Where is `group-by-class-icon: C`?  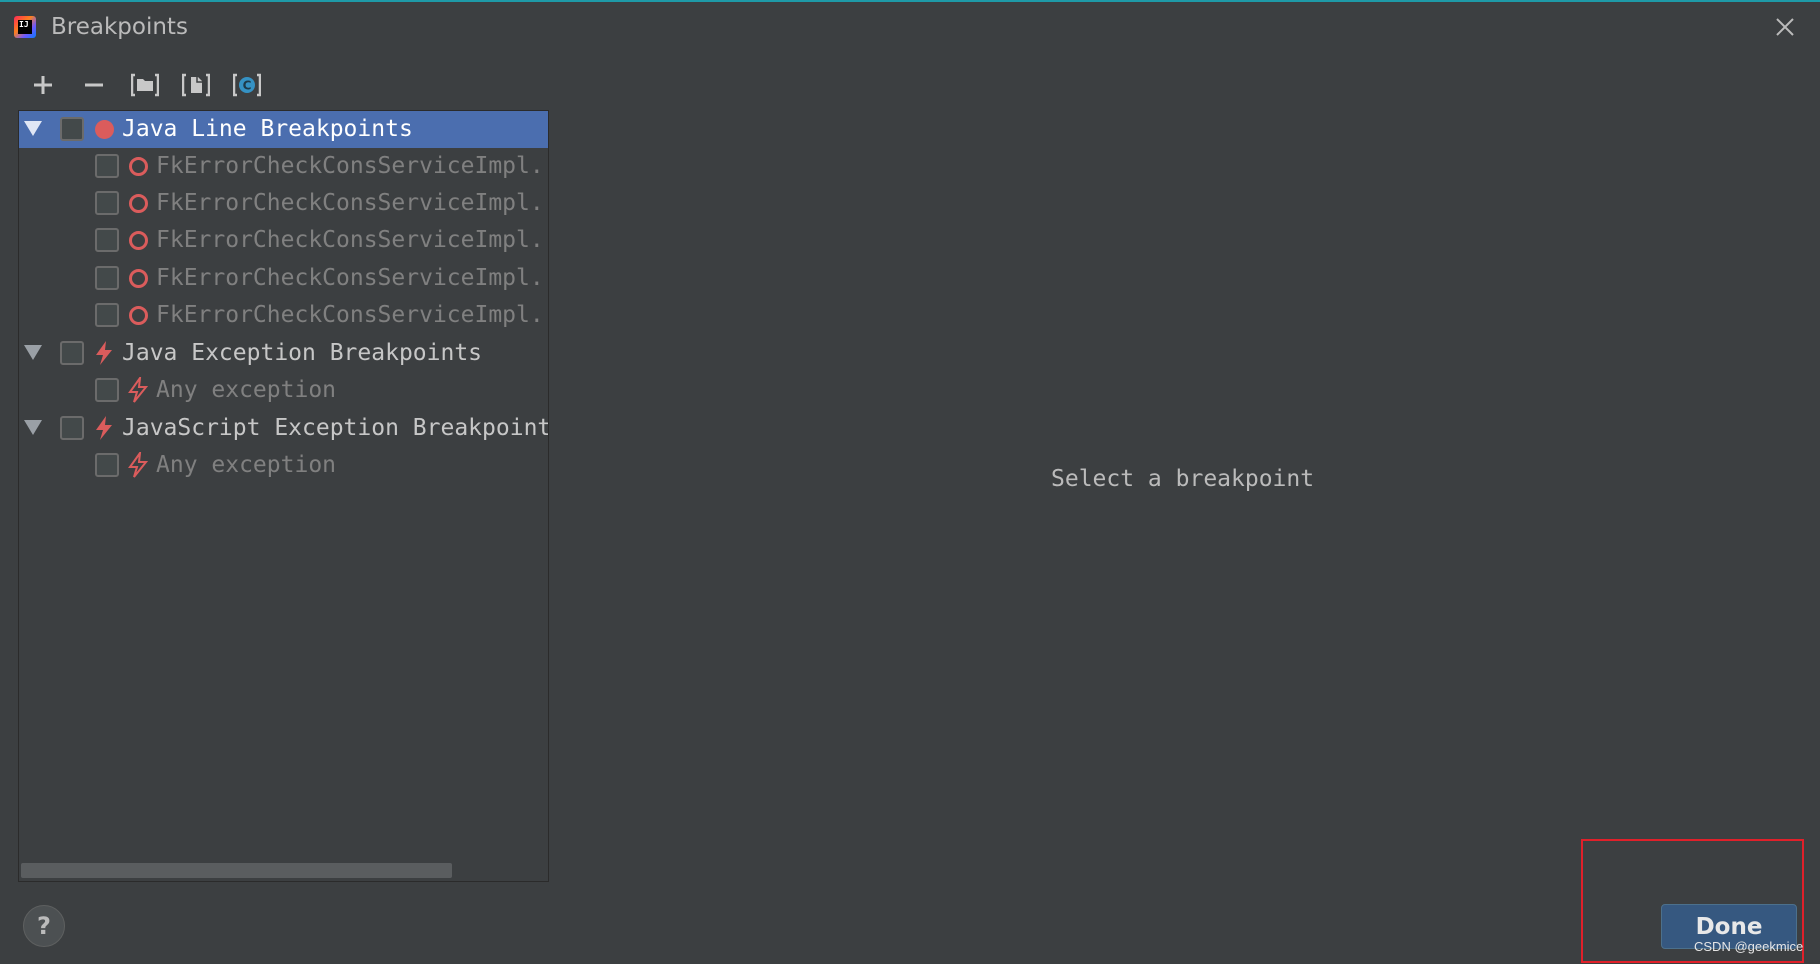
group-by-class-icon: C is located at coordinates (247, 85).